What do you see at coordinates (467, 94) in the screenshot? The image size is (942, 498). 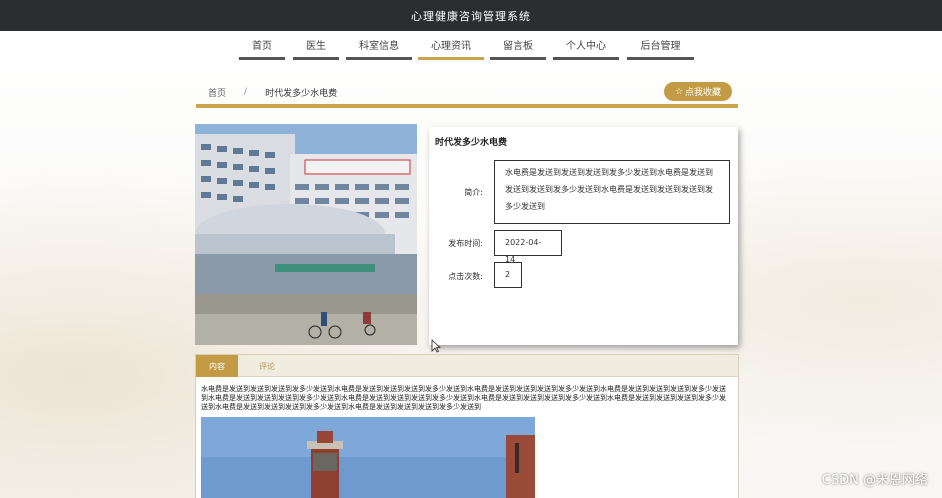 I see `breadcrumb: 首页 / 时代发多少水电费 ☆ 点我收藏` at bounding box center [467, 94].